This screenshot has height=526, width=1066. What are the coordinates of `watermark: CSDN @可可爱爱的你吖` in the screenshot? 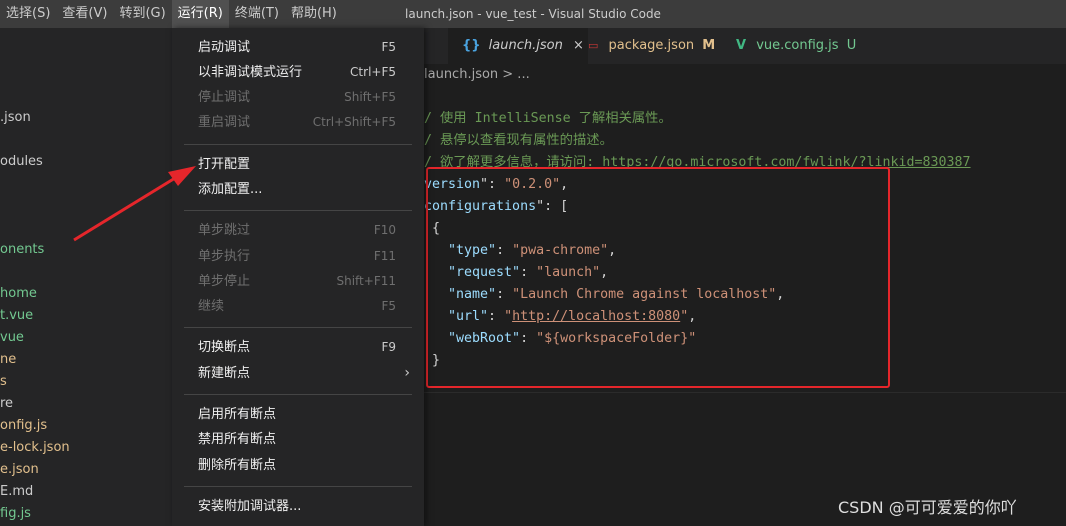 It's located at (927, 507).